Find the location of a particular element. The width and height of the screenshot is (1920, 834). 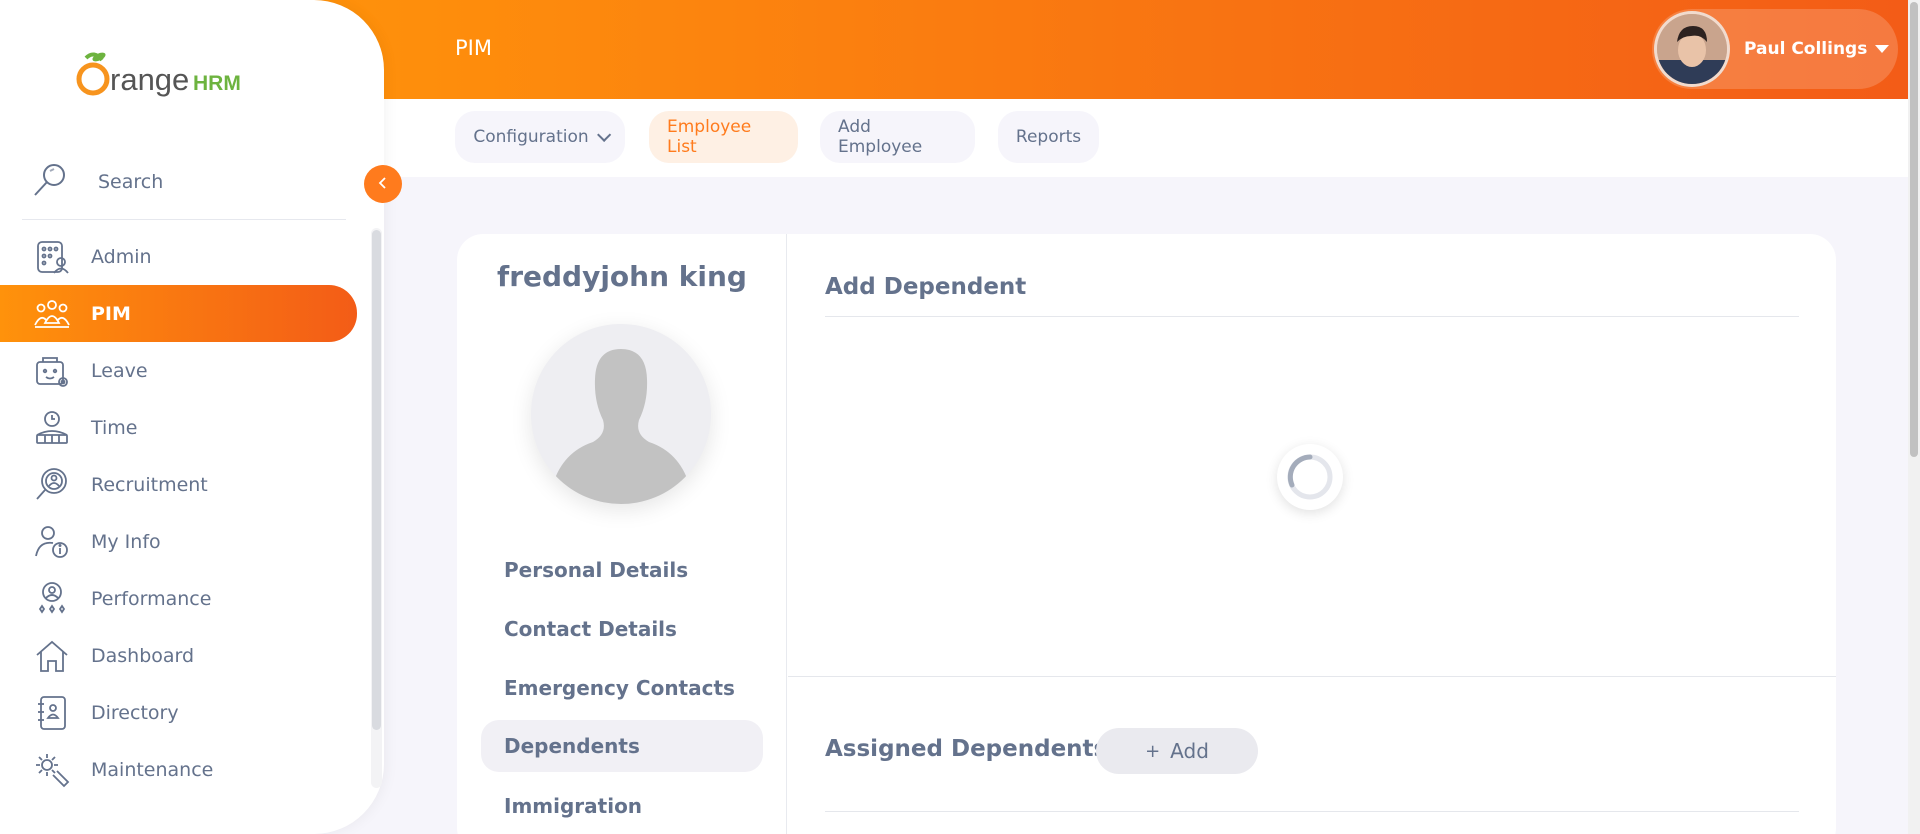

sidebar-item-label: Recruitment is located at coordinates (149, 484).